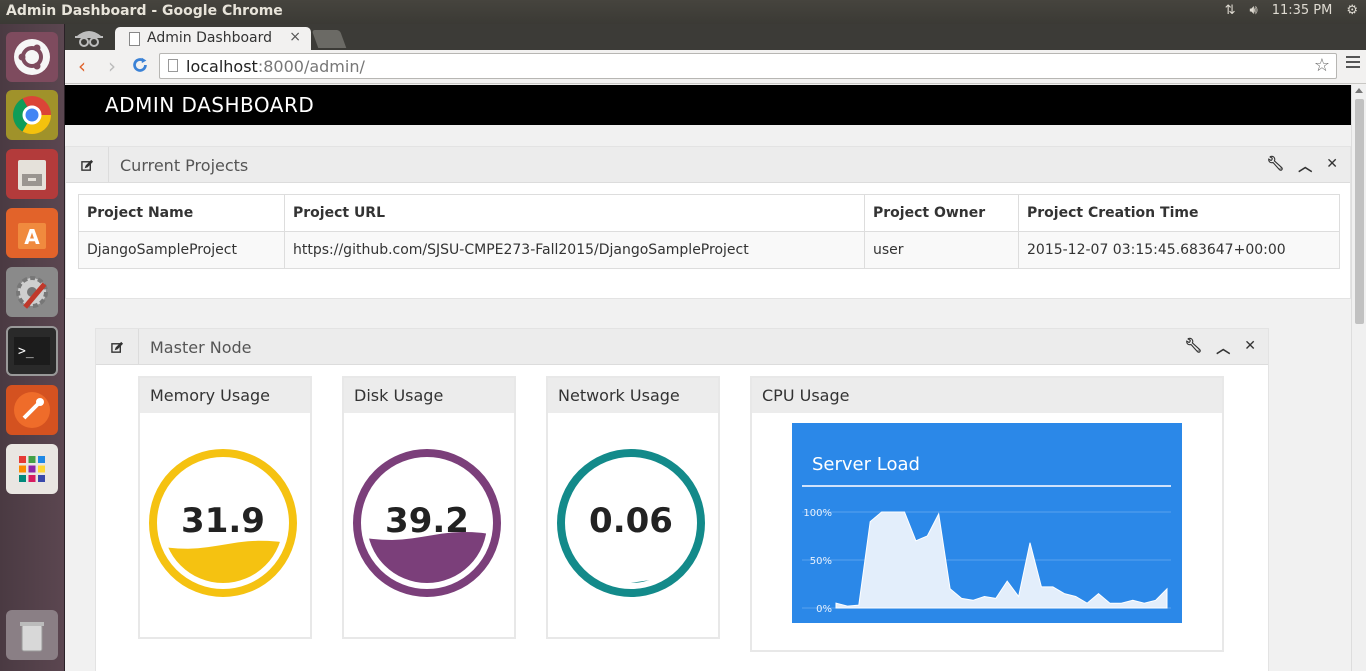 This screenshot has width=1366, height=671. I want to click on panel-title: Disk Usage, so click(429, 395).